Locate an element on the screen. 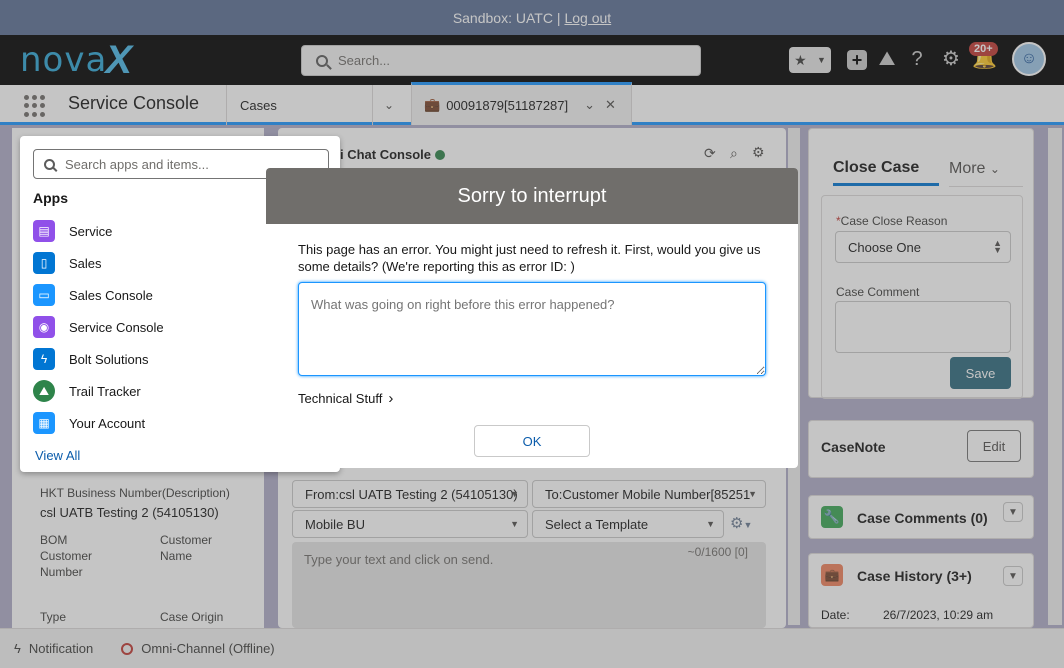 This screenshot has width=1064, height=668. app-launcher-icon is located at coordinates (35, 106).